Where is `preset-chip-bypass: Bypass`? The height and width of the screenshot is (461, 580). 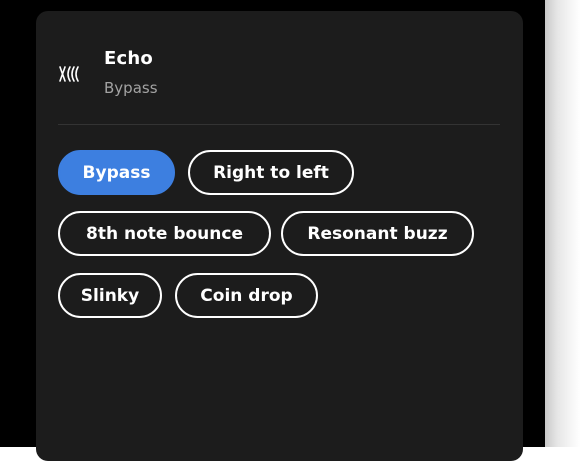 preset-chip-bypass: Bypass is located at coordinates (116, 172).